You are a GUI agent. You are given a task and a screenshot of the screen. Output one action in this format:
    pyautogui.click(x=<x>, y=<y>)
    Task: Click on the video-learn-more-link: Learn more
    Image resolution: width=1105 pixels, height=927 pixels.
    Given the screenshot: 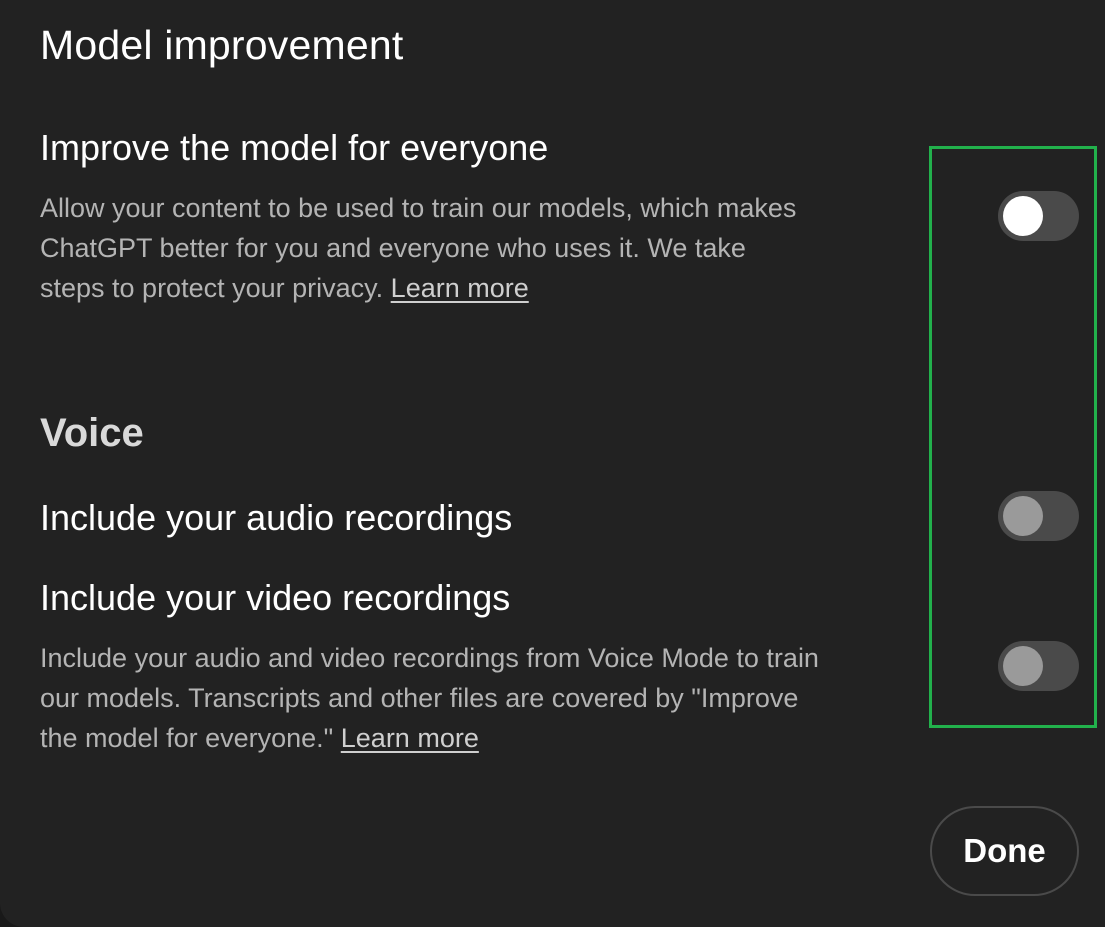 What is the action you would take?
    pyautogui.click(x=410, y=738)
    